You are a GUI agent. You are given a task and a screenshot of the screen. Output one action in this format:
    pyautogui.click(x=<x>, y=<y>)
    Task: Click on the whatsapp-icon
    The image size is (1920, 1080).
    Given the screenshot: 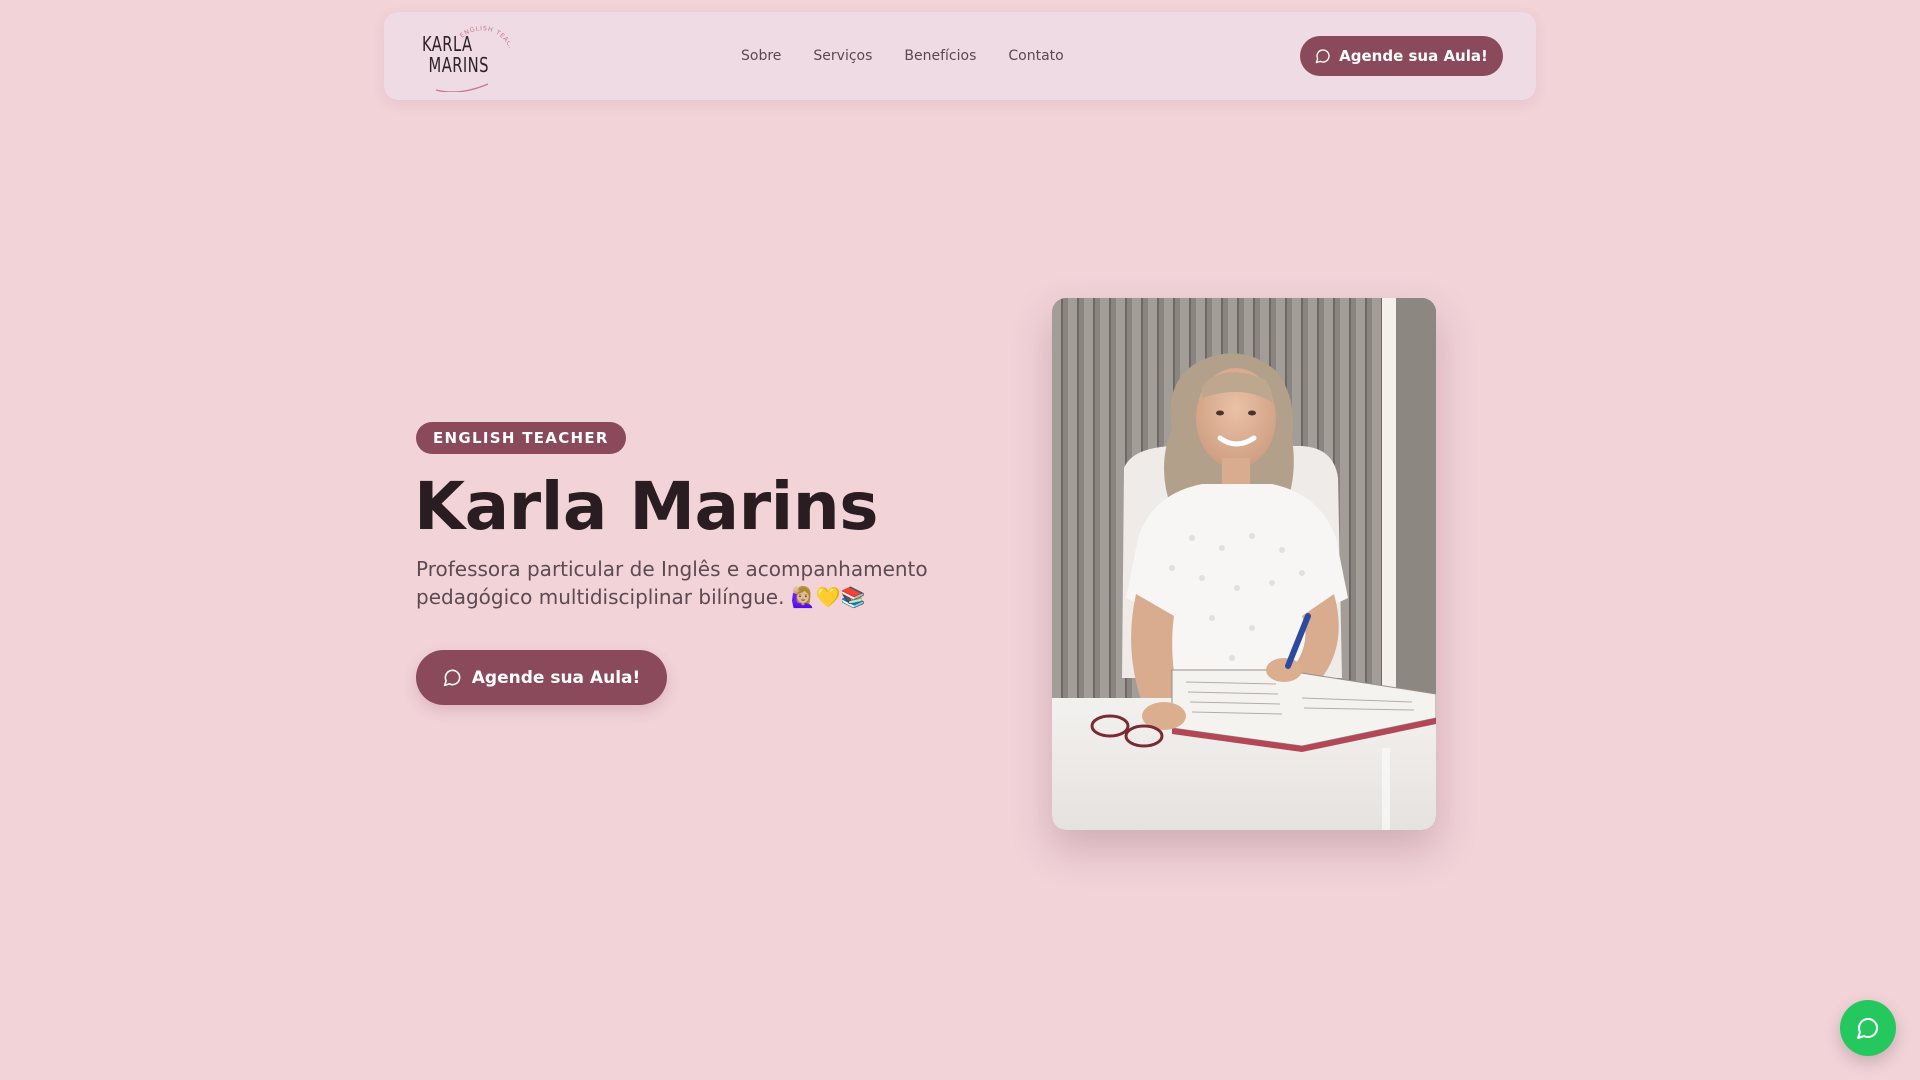 What is the action you would take?
    pyautogui.click(x=1868, y=1028)
    